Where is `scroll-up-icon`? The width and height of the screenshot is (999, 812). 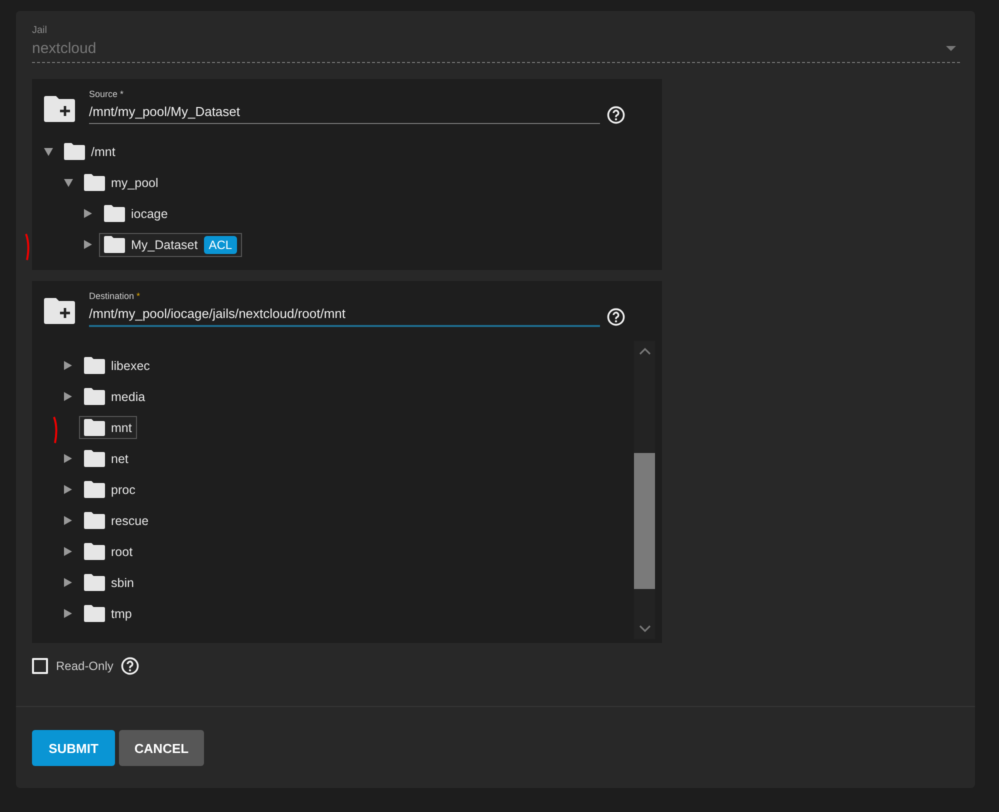 scroll-up-icon is located at coordinates (644, 351).